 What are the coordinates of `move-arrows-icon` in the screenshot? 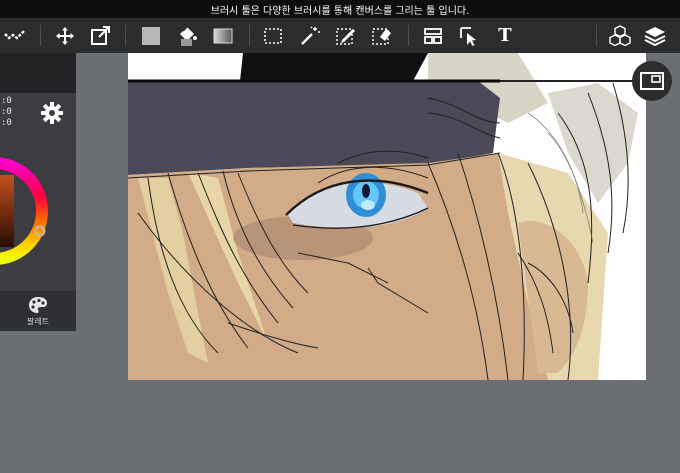 It's located at (65, 35).